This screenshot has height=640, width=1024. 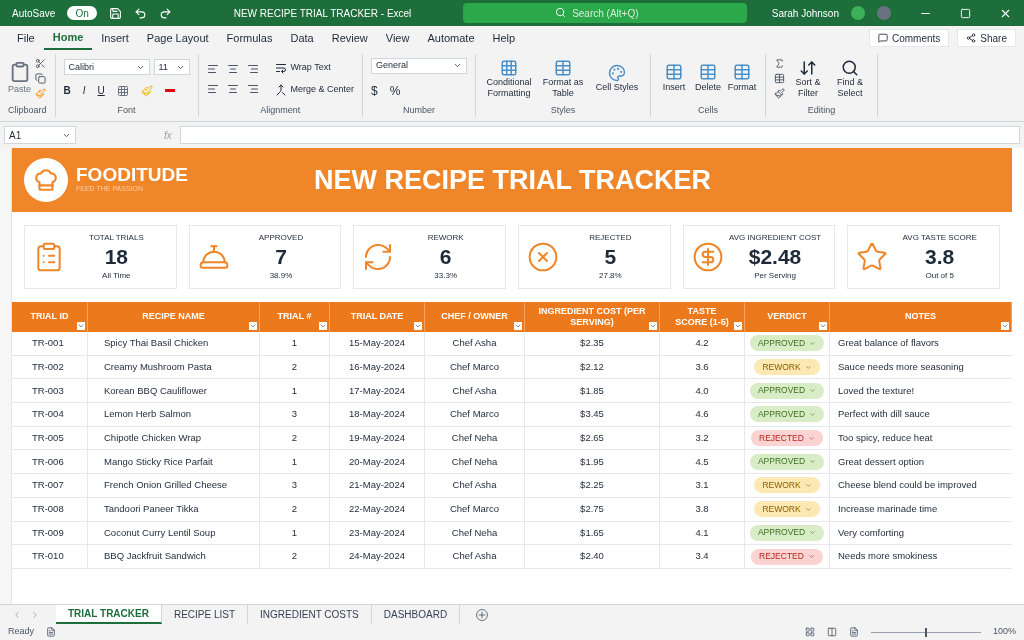 What do you see at coordinates (888, 343) in the screenshot?
I see `table-cell-text: Great balance of flavors` at bounding box center [888, 343].